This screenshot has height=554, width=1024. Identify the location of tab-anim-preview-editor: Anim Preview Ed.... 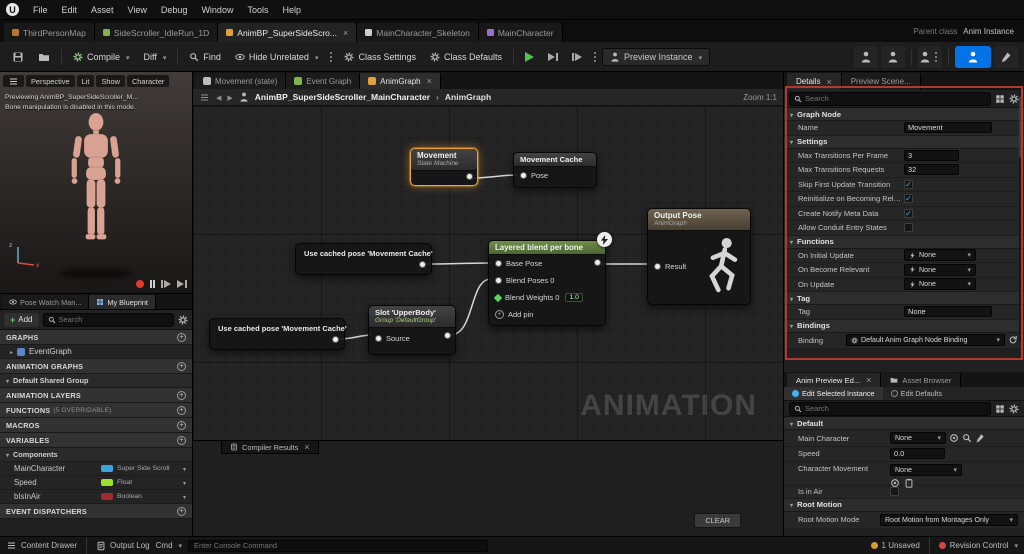
(834, 380).